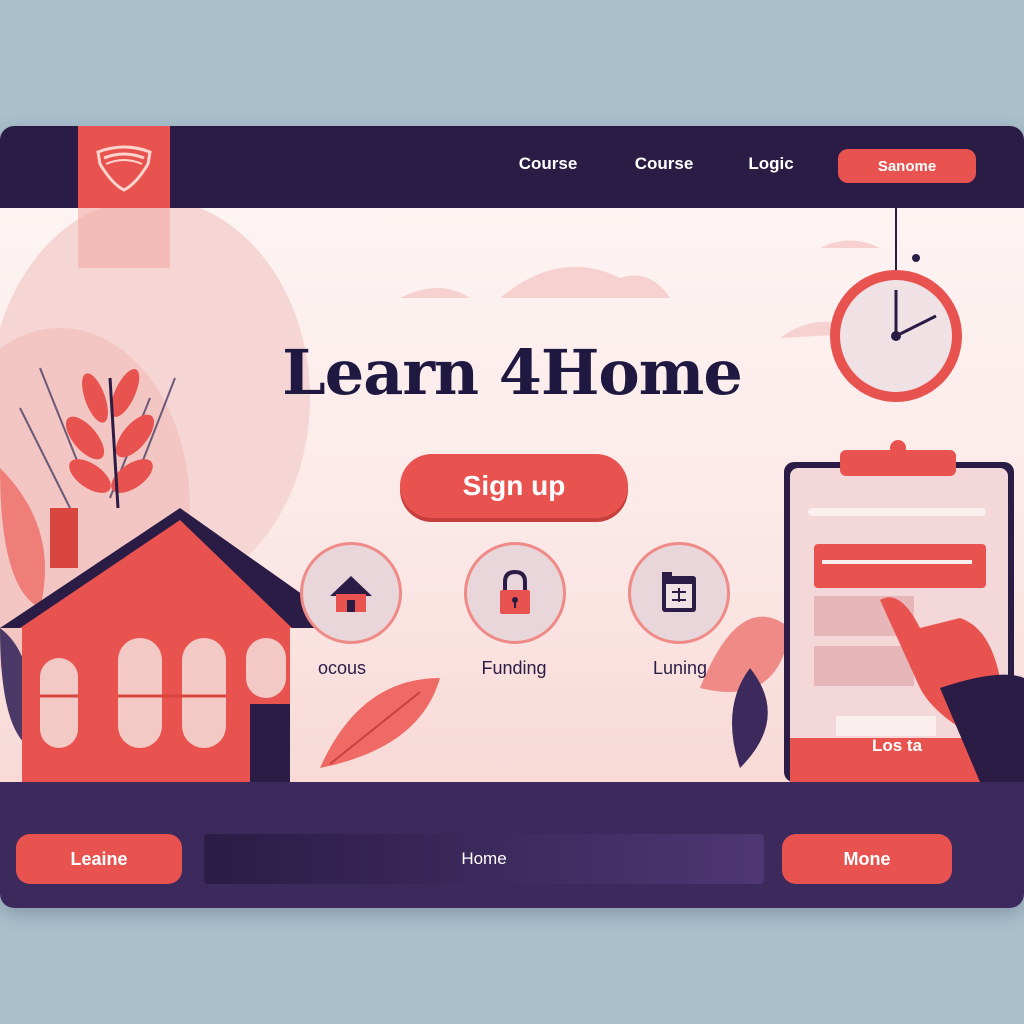 This screenshot has width=1024, height=1024. I want to click on feature-home, so click(351, 593).